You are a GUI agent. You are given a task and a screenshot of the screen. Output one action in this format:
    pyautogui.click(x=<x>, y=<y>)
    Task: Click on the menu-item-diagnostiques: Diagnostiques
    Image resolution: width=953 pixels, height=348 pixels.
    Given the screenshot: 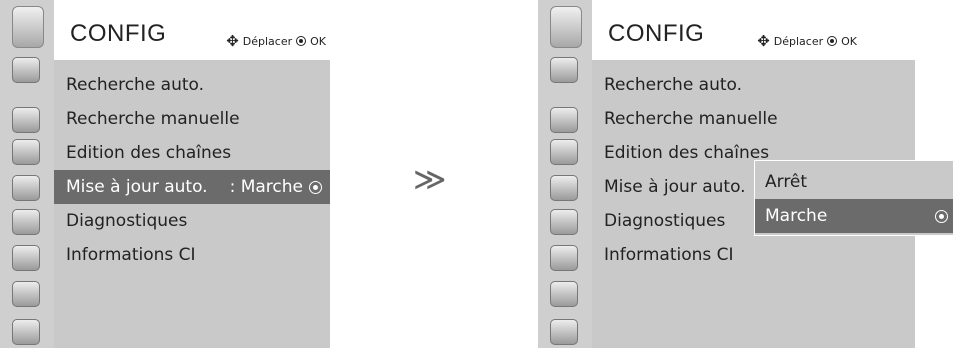 What is the action you would take?
    pyautogui.click(x=192, y=221)
    